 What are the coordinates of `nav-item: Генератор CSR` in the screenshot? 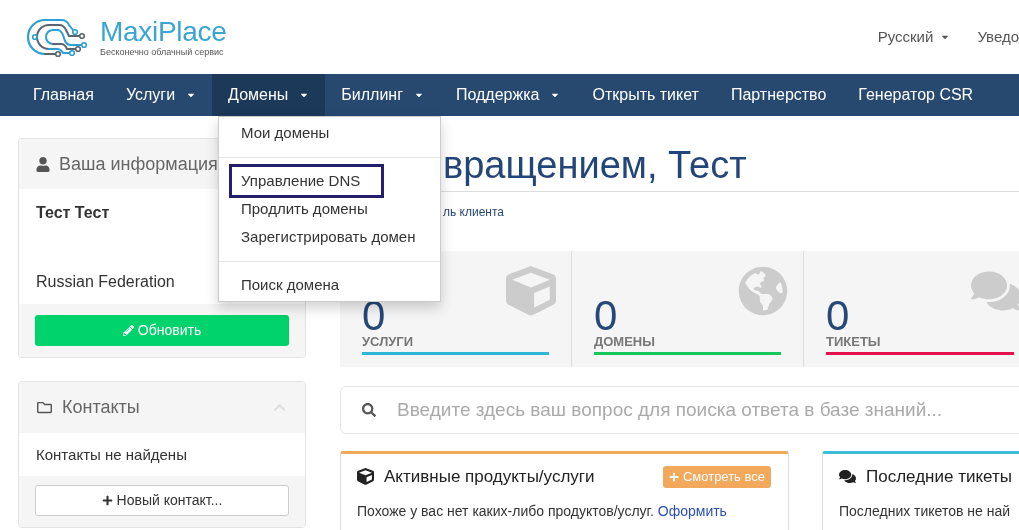 It's located at (916, 95).